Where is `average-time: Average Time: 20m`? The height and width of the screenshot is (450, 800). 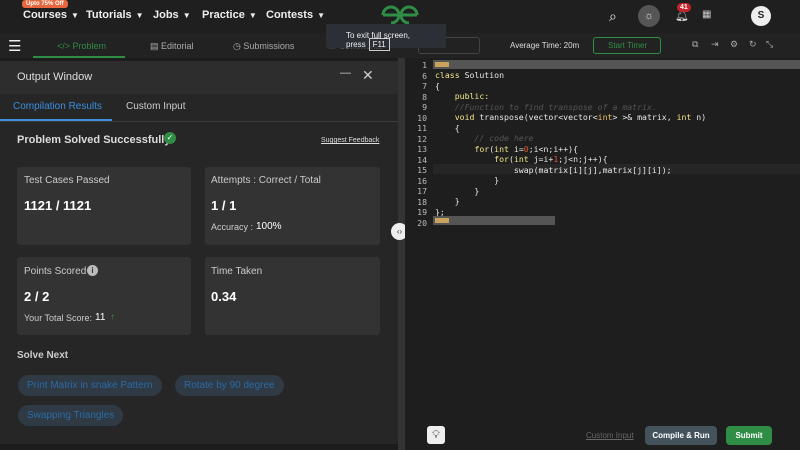 average-time: Average Time: 20m is located at coordinates (545, 45).